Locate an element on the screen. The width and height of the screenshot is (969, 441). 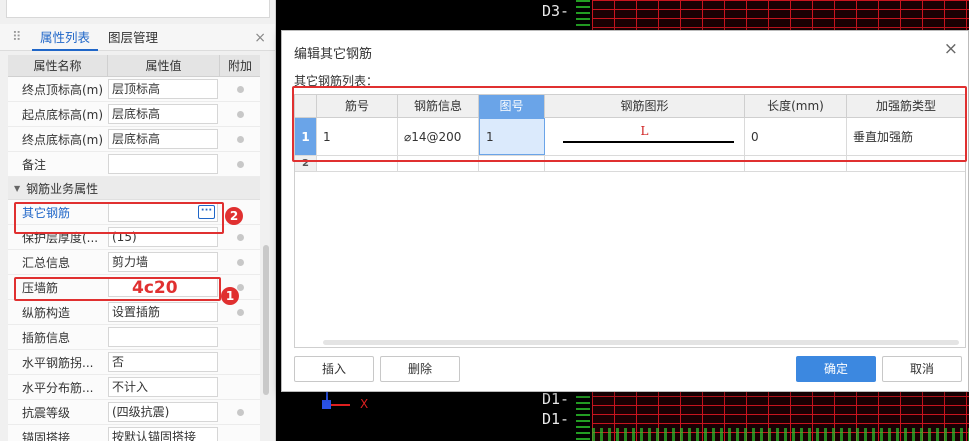
property-value: 不计入 is located at coordinates (163, 387).